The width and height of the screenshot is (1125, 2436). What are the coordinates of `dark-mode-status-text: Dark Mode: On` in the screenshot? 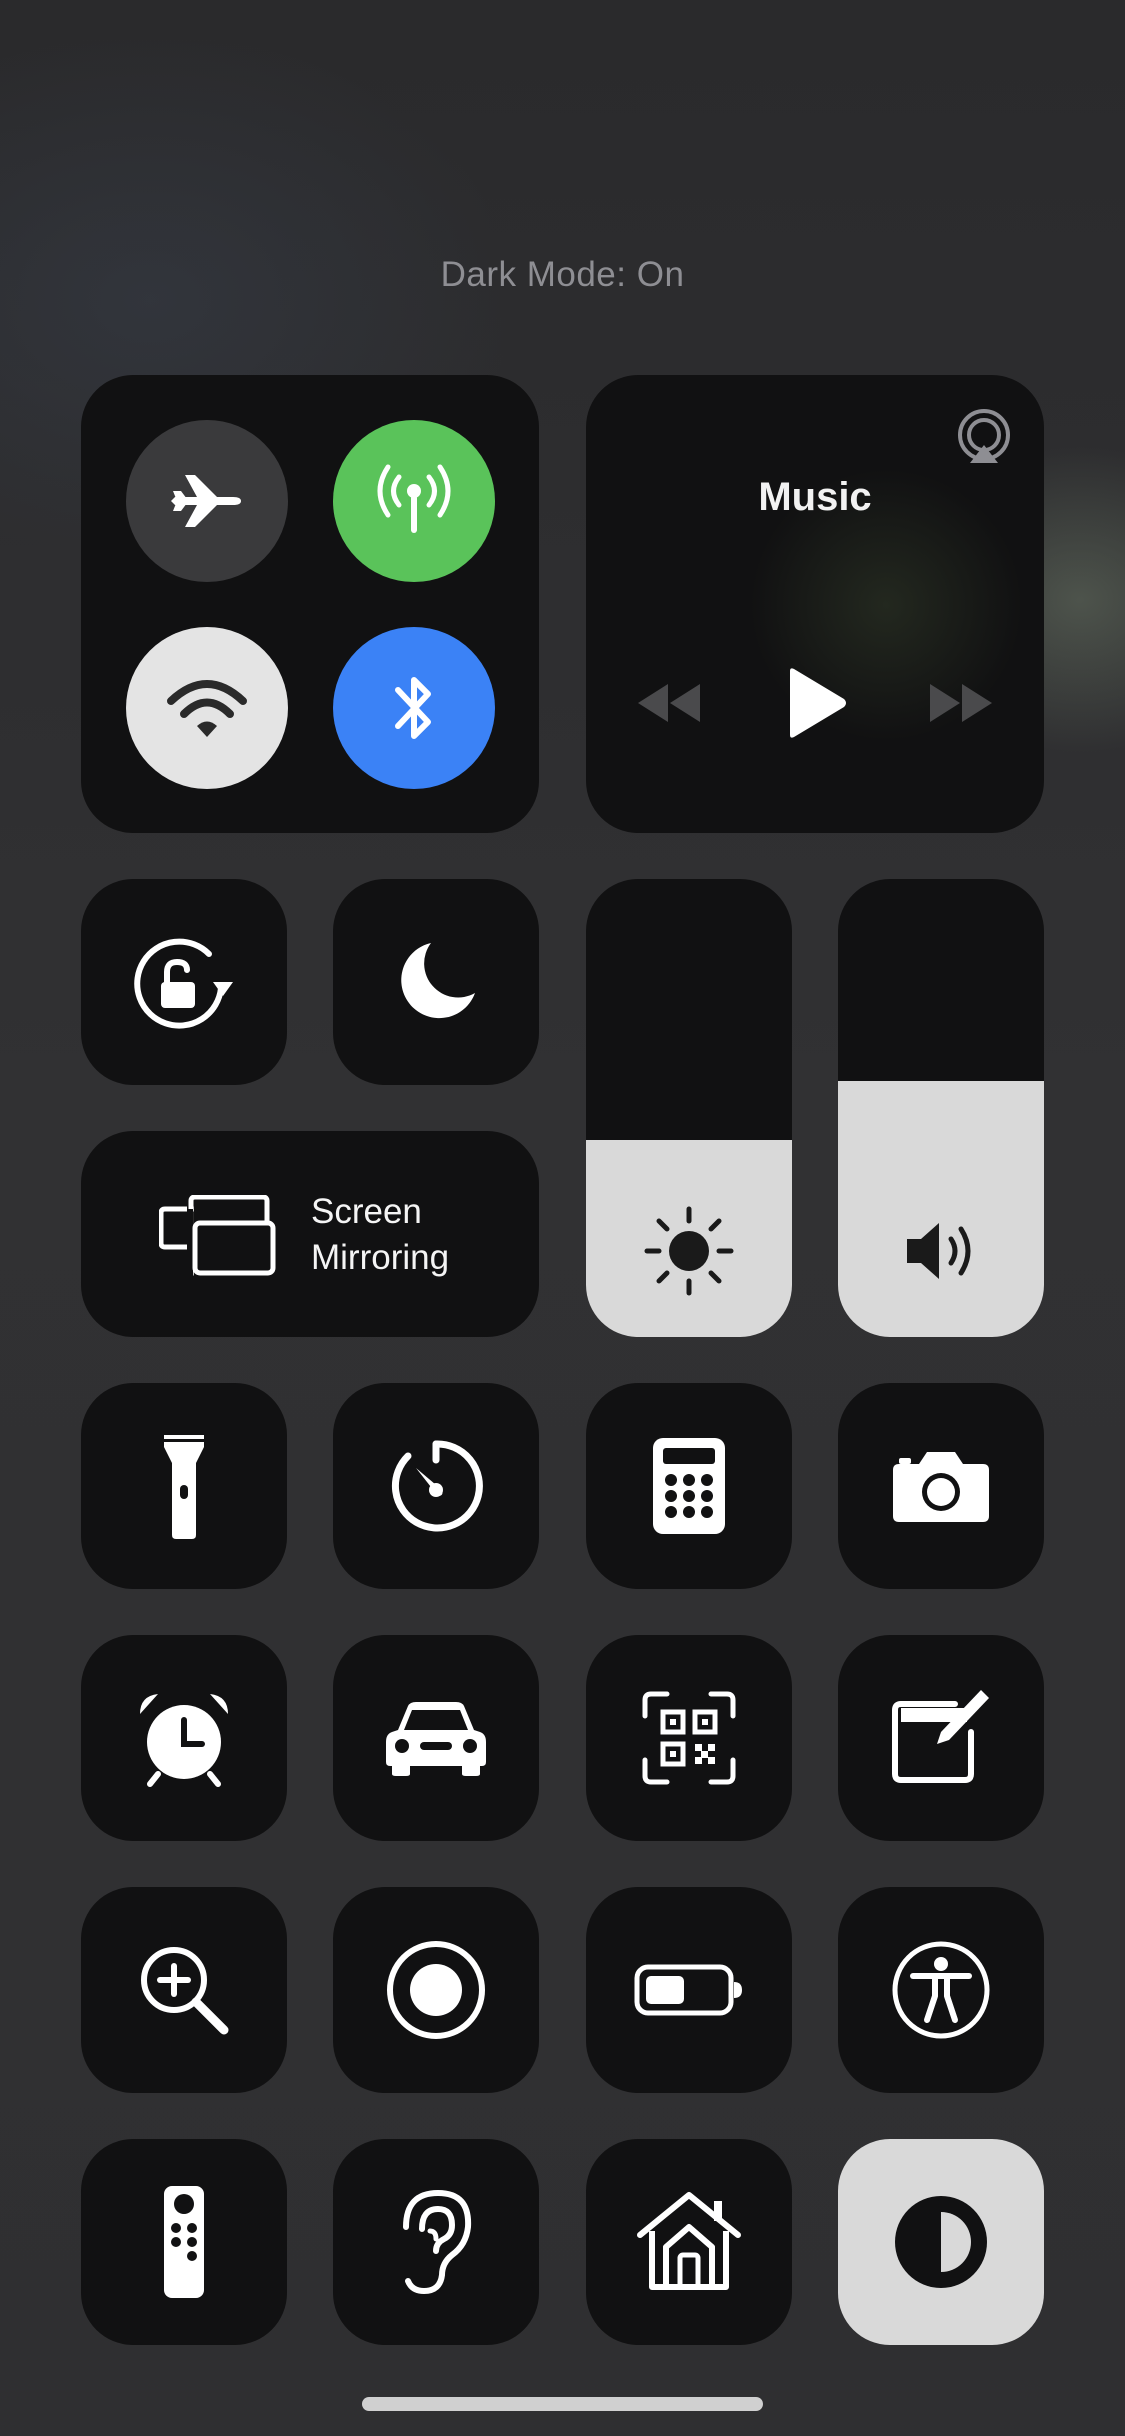 It's located at (562, 274).